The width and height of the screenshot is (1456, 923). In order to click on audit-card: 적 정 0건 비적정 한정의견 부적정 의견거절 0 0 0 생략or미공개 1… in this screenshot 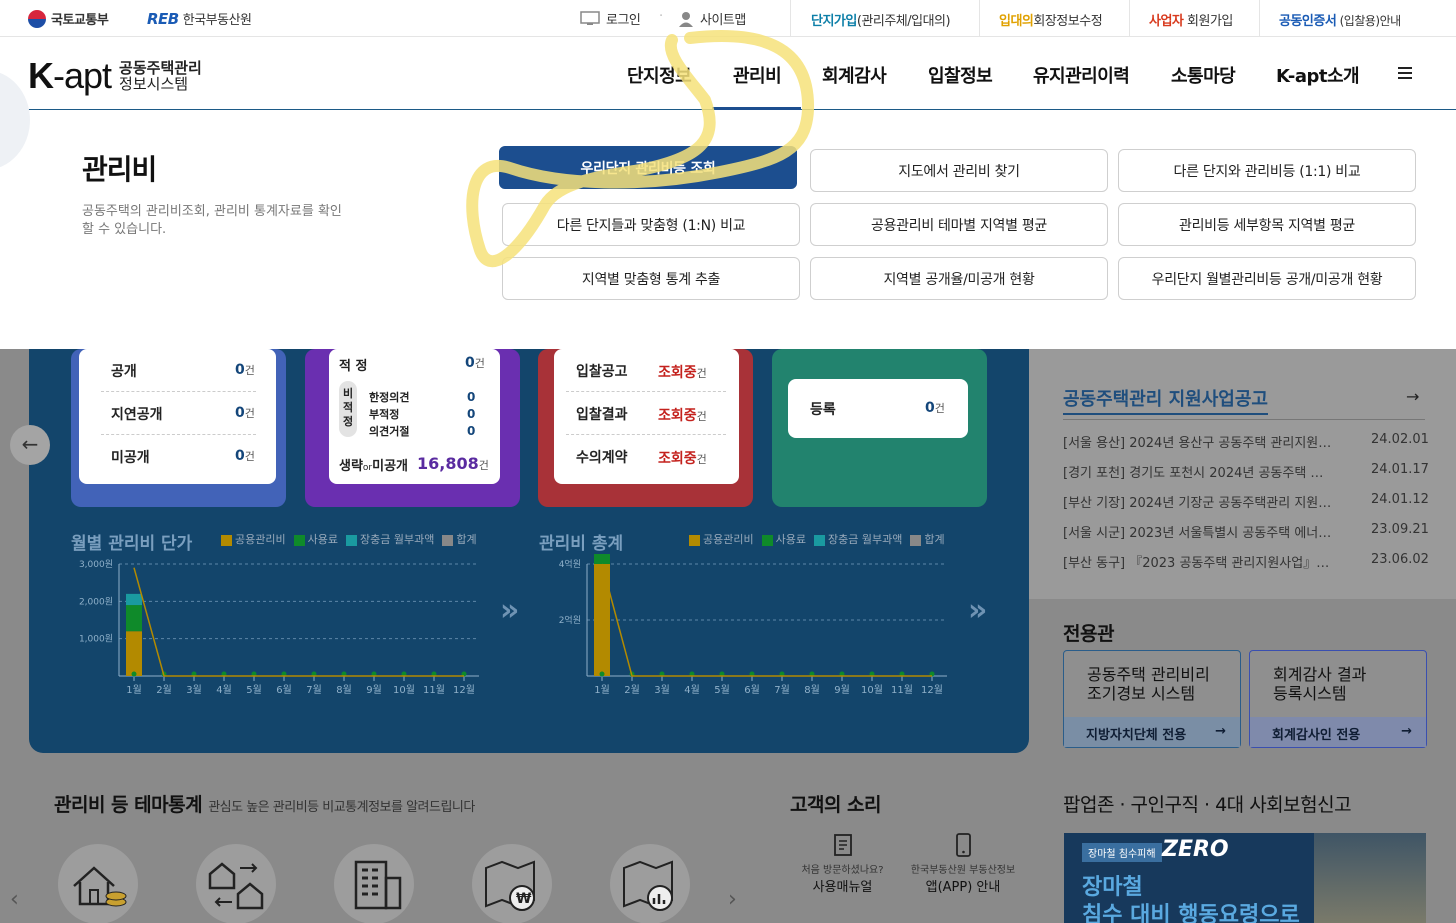, I will do `click(412, 428)`.